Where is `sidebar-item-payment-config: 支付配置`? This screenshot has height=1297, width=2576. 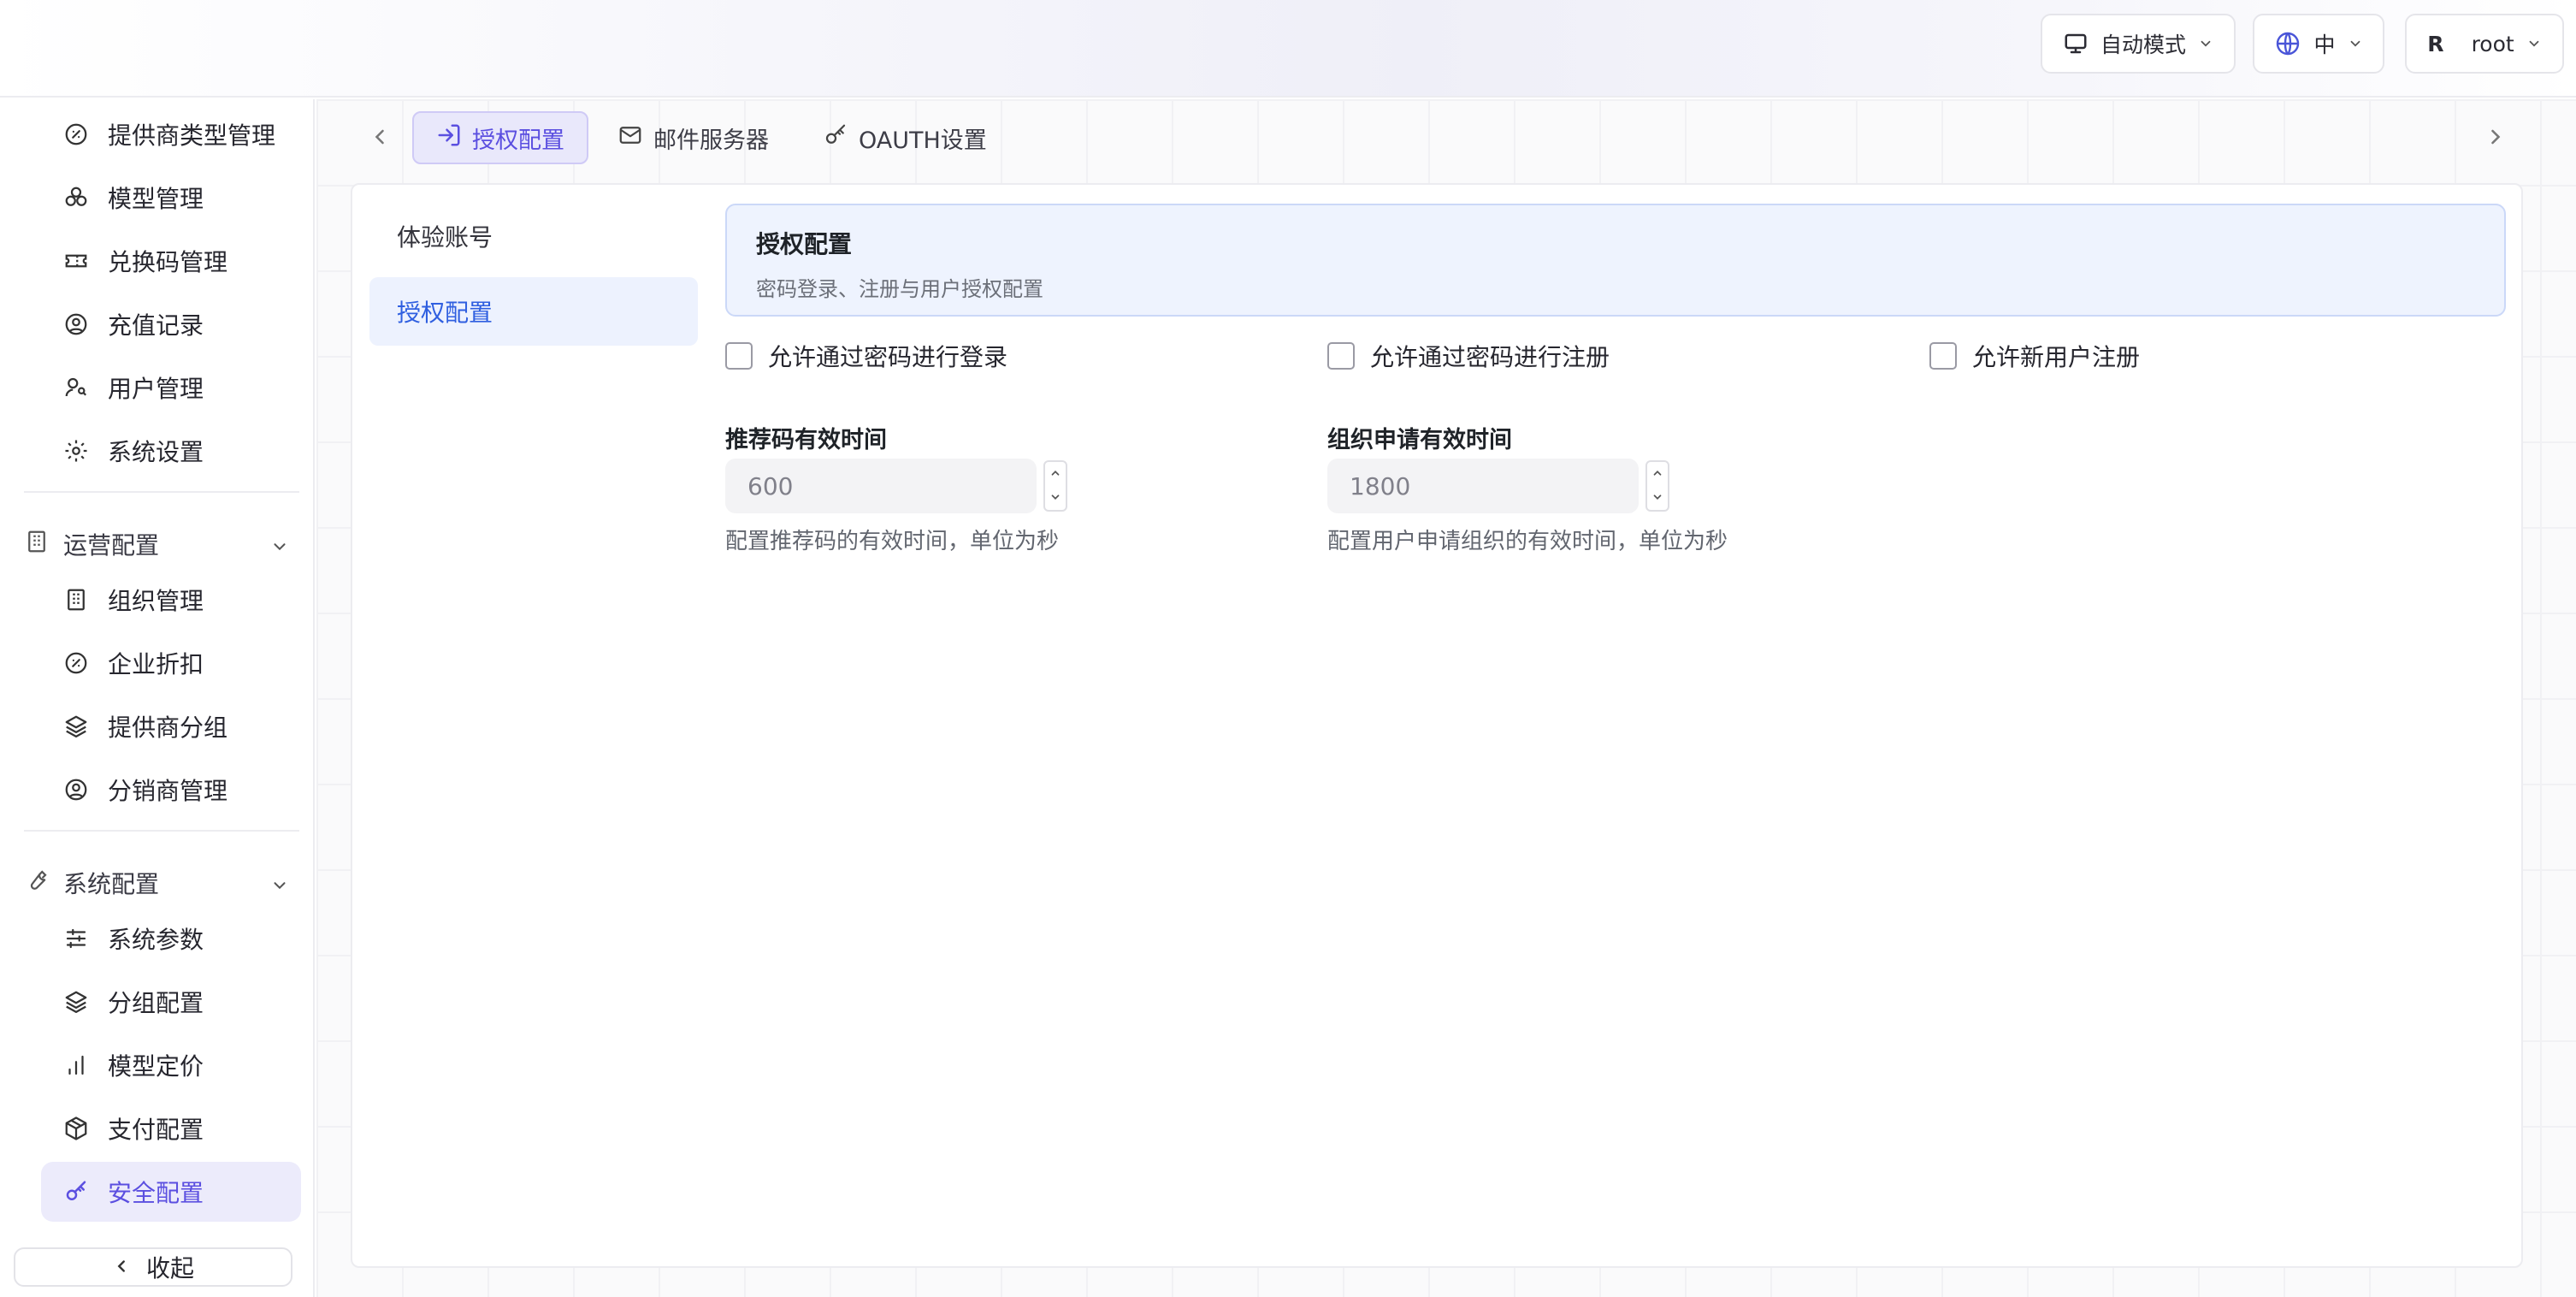 sidebar-item-payment-config: 支付配置 is located at coordinates (171, 1128).